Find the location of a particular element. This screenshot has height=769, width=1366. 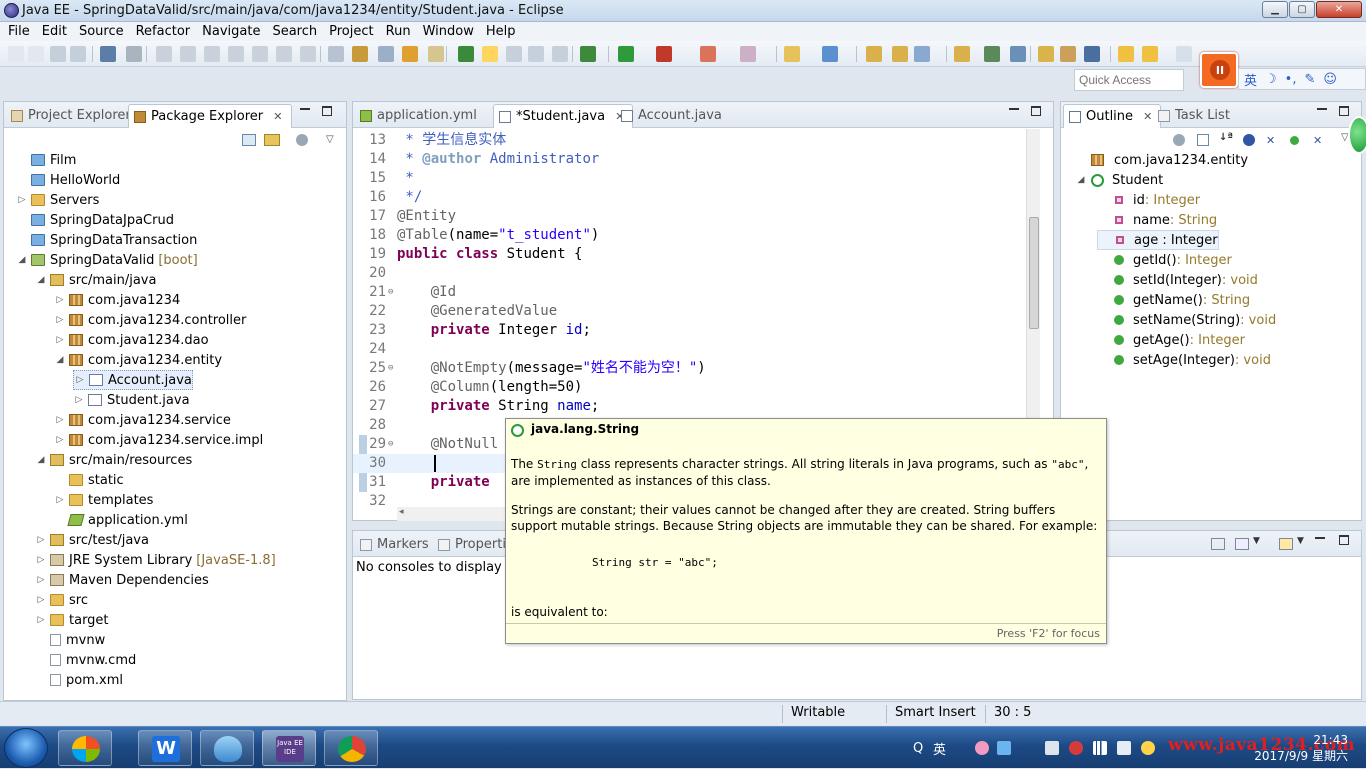

menu-edit: Edit is located at coordinates (54, 31).